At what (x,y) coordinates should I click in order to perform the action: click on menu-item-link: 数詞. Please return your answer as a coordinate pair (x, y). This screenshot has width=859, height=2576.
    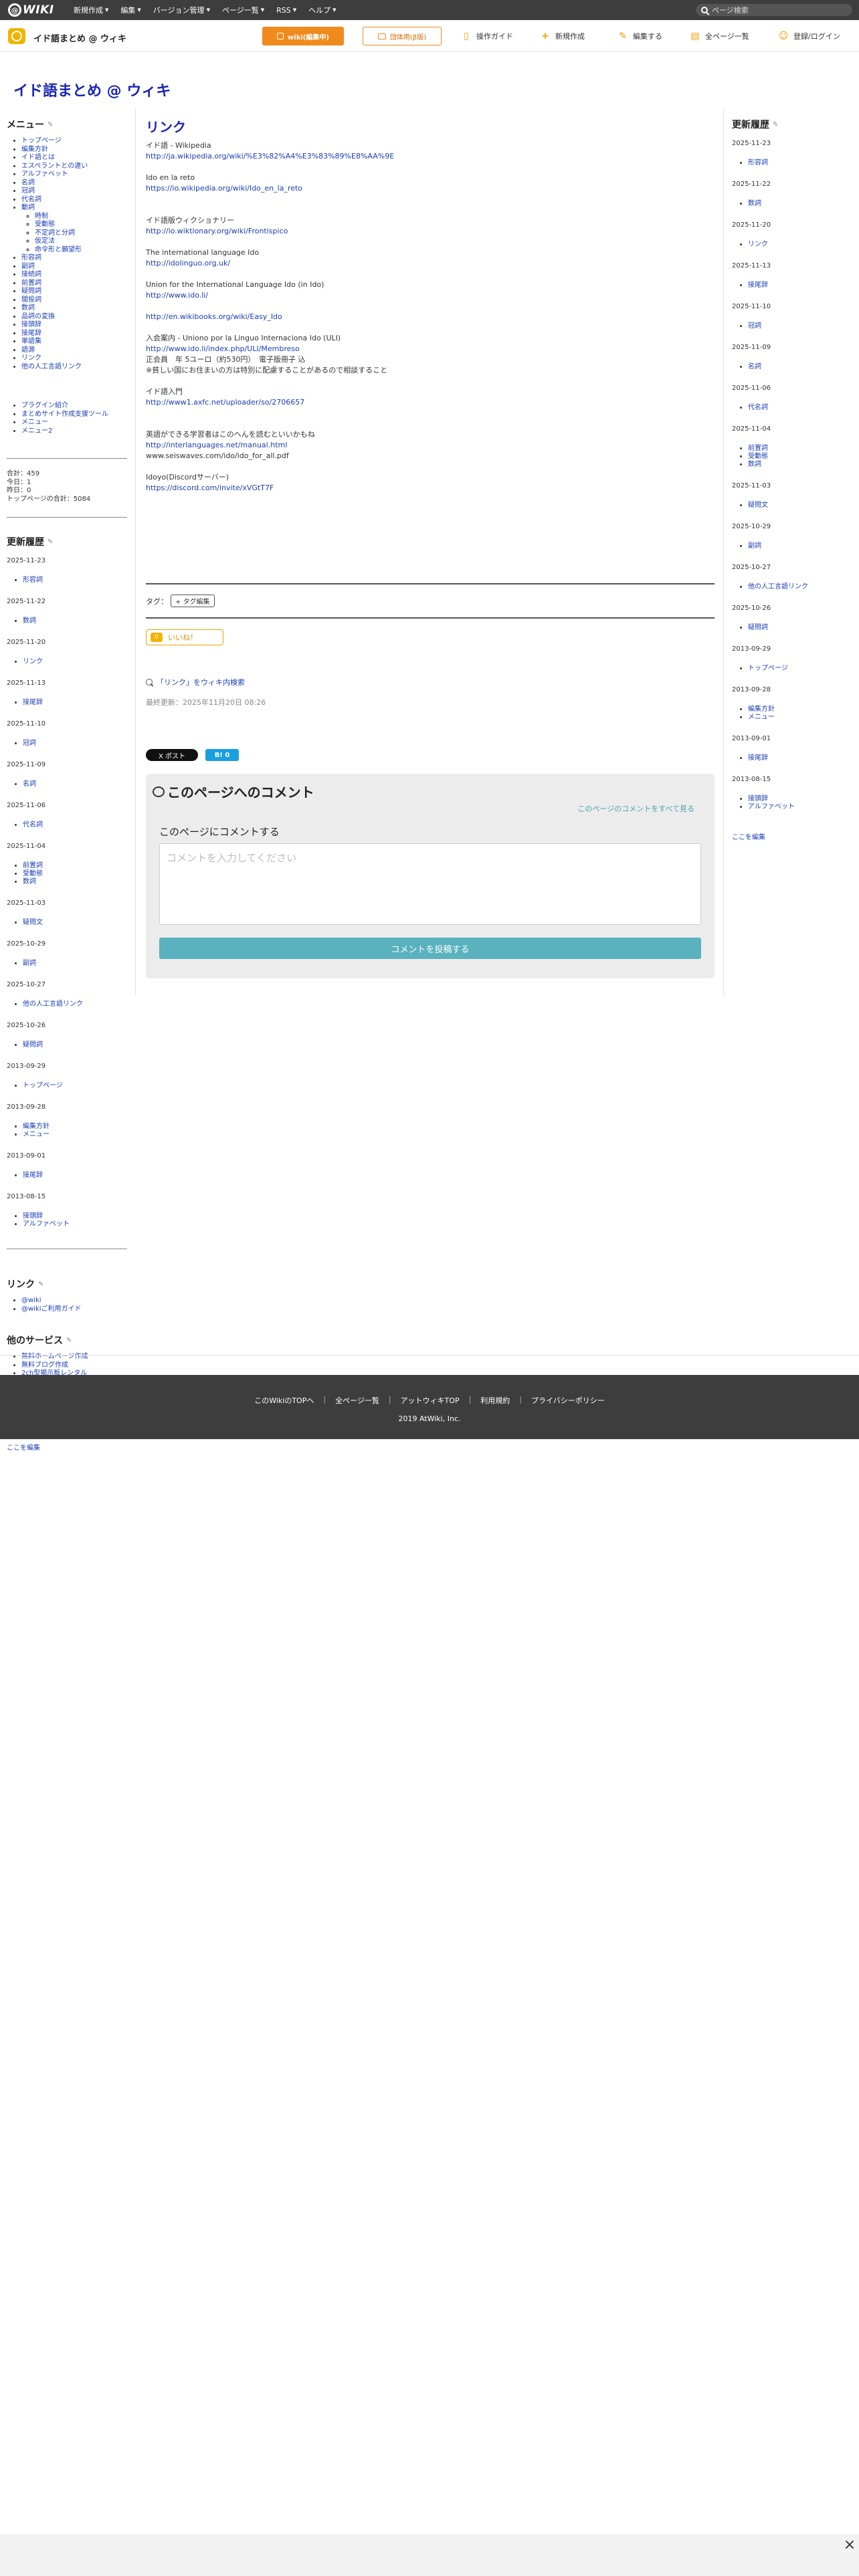
    Looking at the image, I should click on (28, 308).